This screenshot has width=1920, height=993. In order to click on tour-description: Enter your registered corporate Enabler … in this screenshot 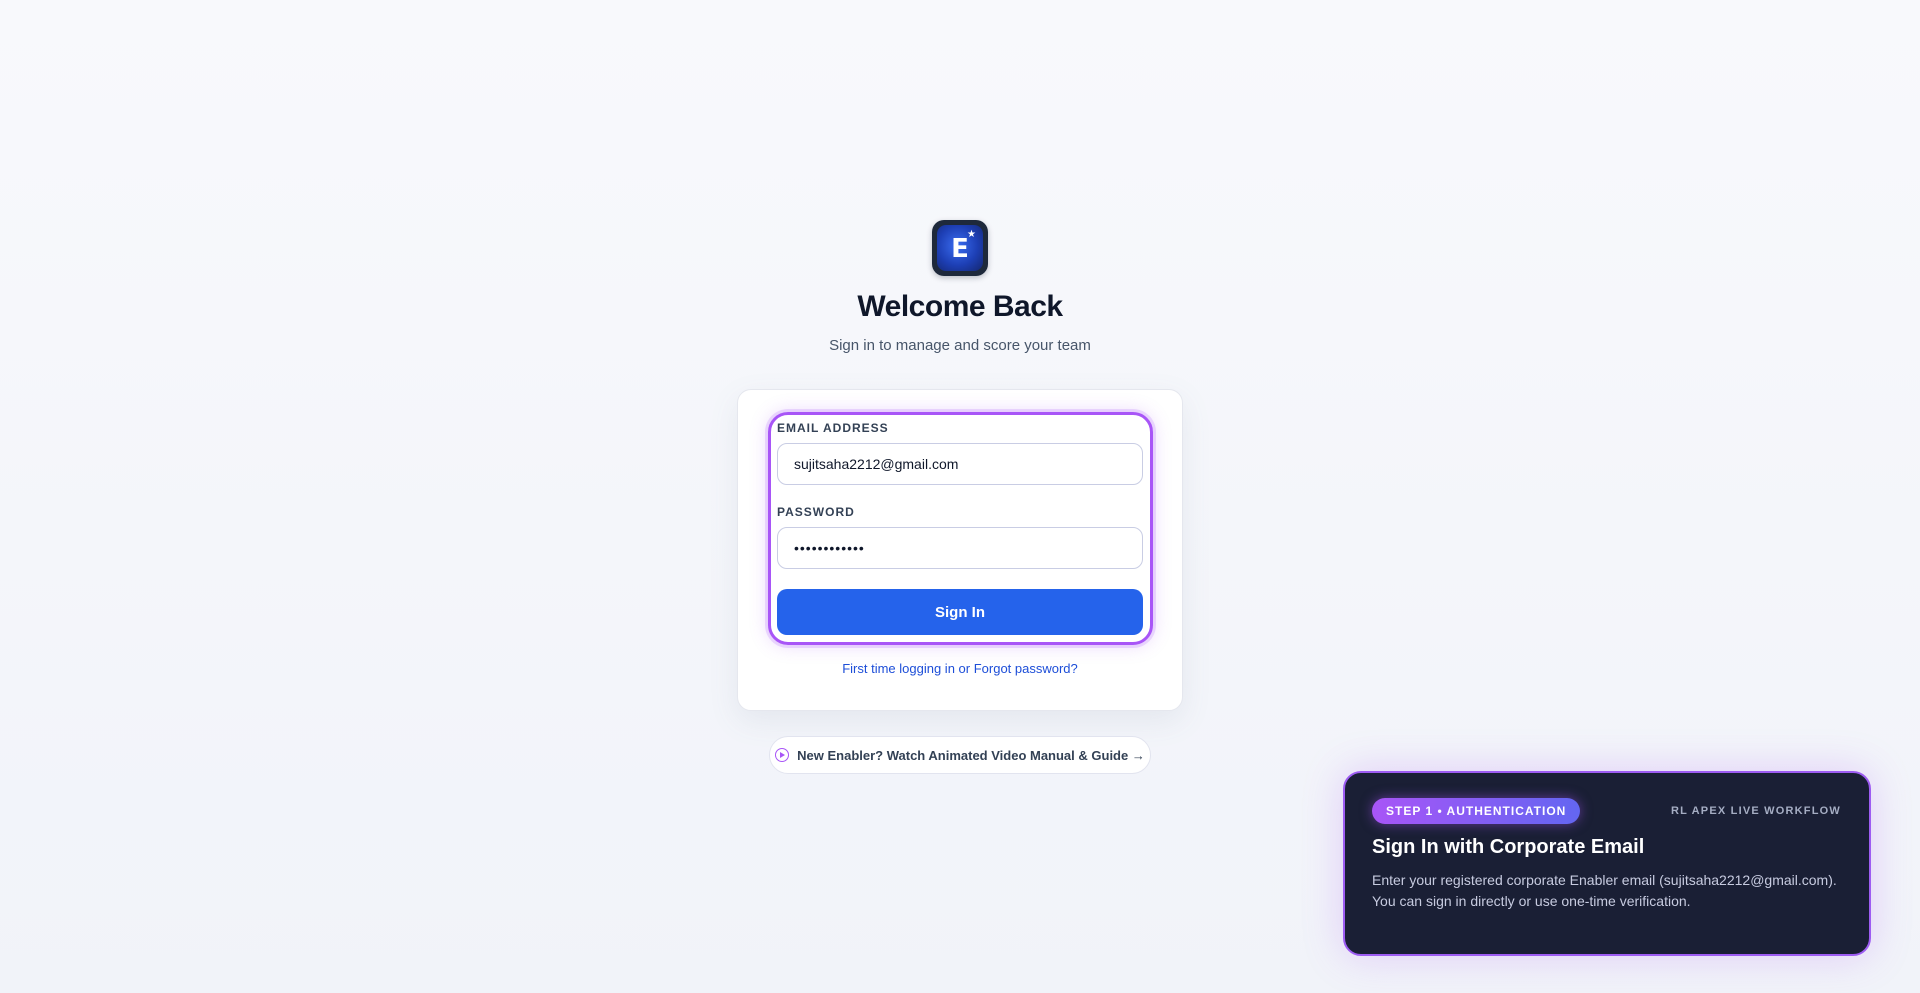, I will do `click(1604, 890)`.